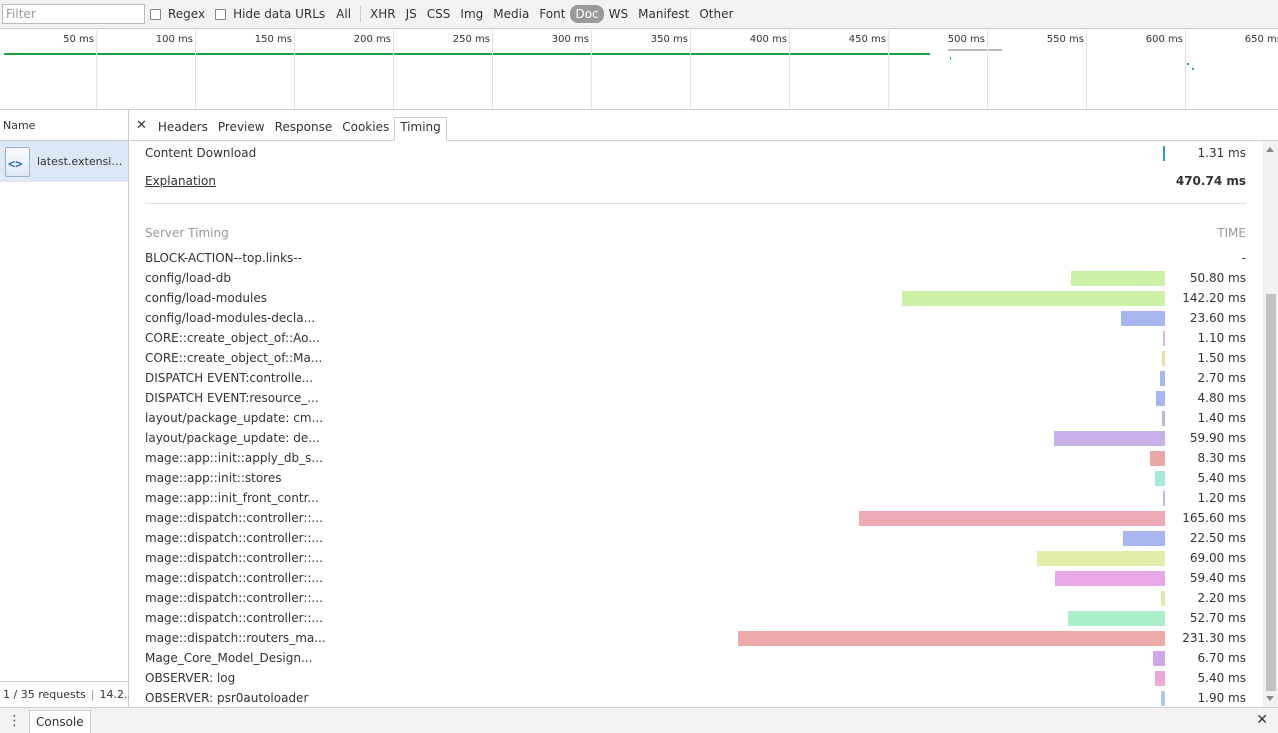  What do you see at coordinates (1221, 338) in the screenshot?
I see `server-timing-value: 1.10 ms` at bounding box center [1221, 338].